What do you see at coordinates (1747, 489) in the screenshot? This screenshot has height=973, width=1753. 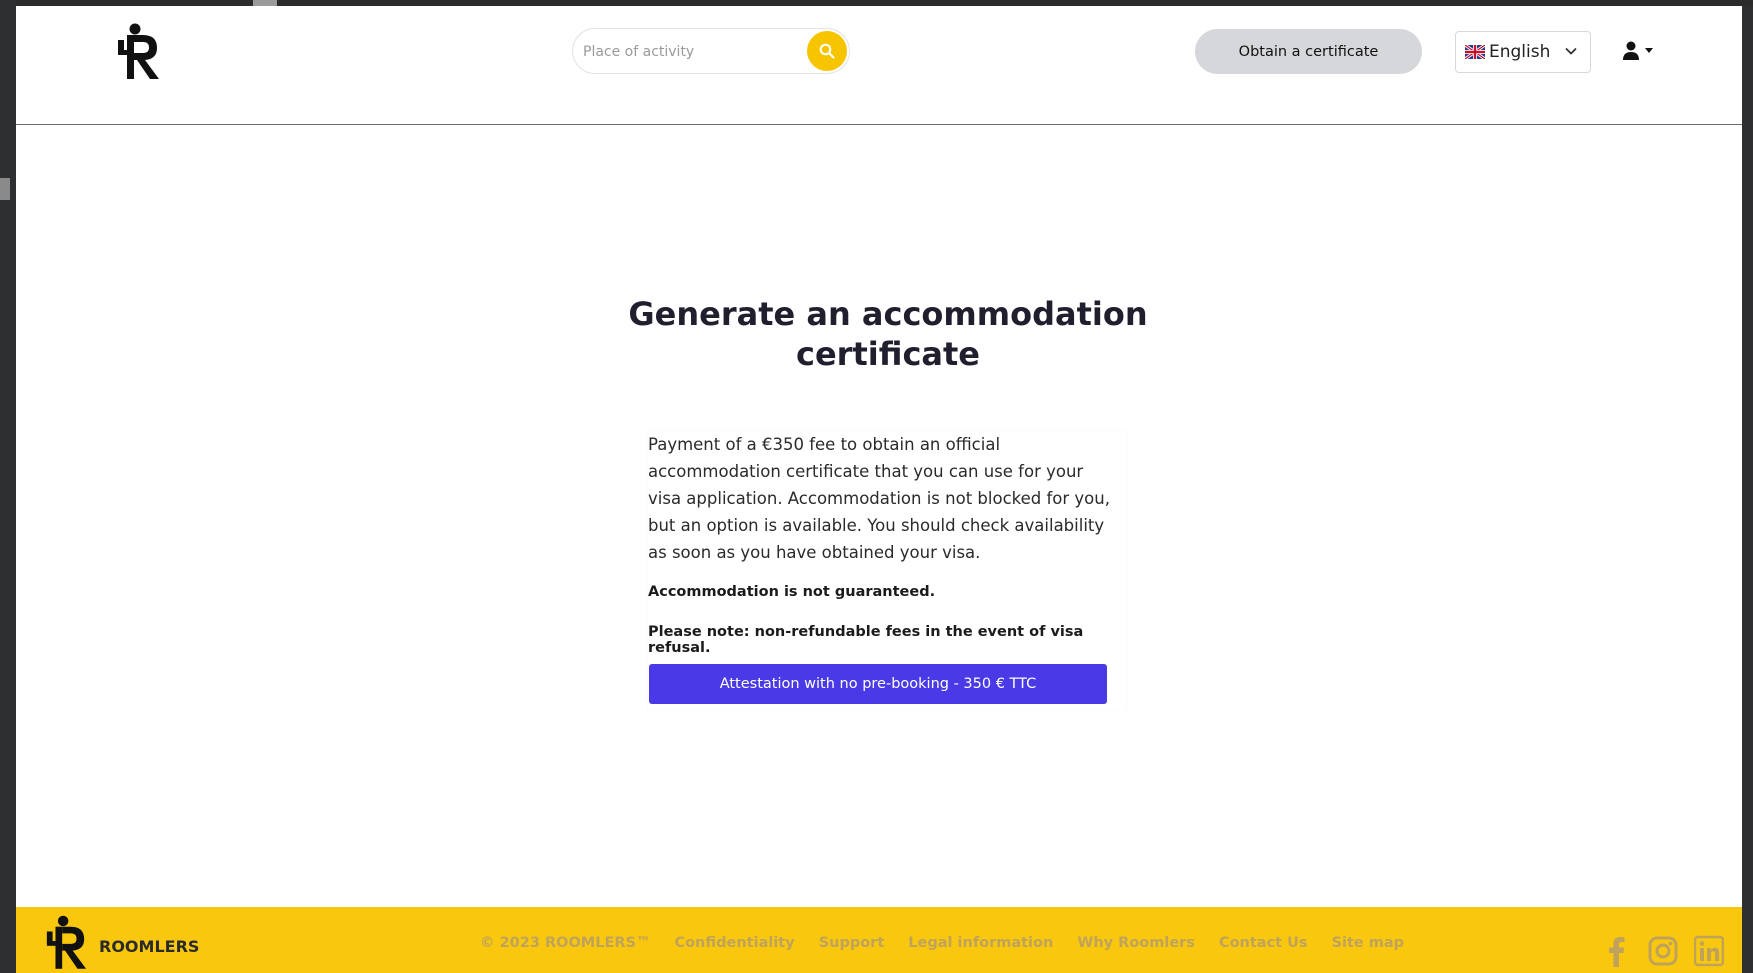 I see `right-edge` at bounding box center [1747, 489].